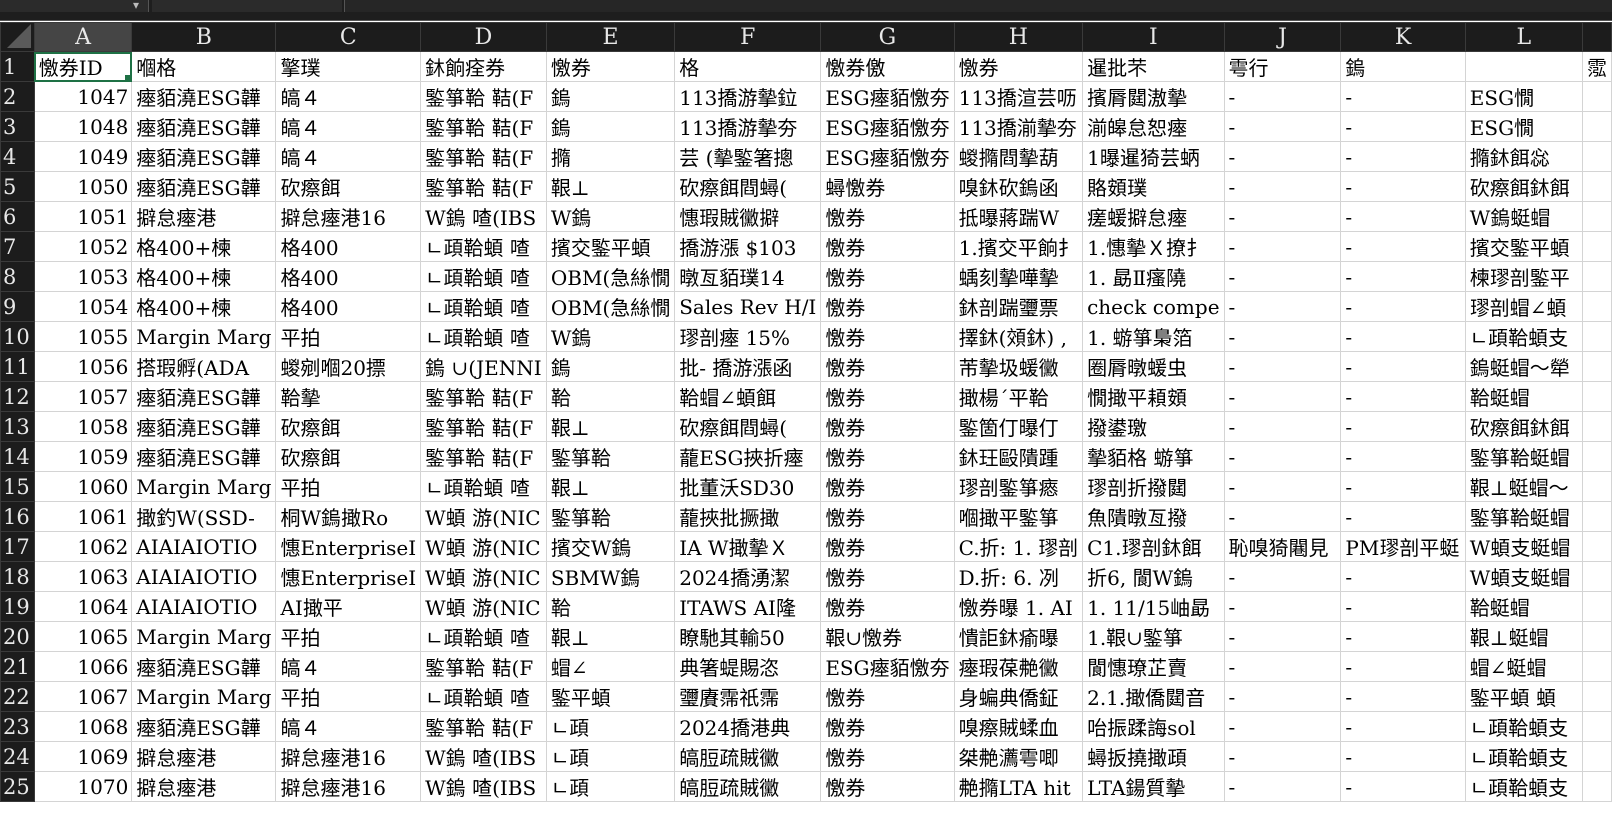 This screenshot has width=1612, height=824. What do you see at coordinates (887, 666) in the screenshot?
I see `cell-G21: ESG瘞貊憿夯` at bounding box center [887, 666].